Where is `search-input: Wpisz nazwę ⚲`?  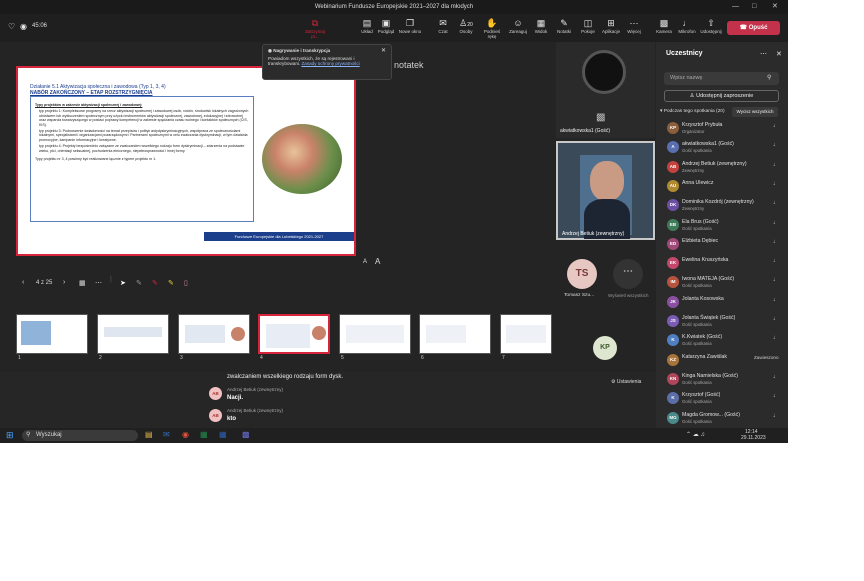
search-input: Wpisz nazwę ⚲ is located at coordinates (721, 78).